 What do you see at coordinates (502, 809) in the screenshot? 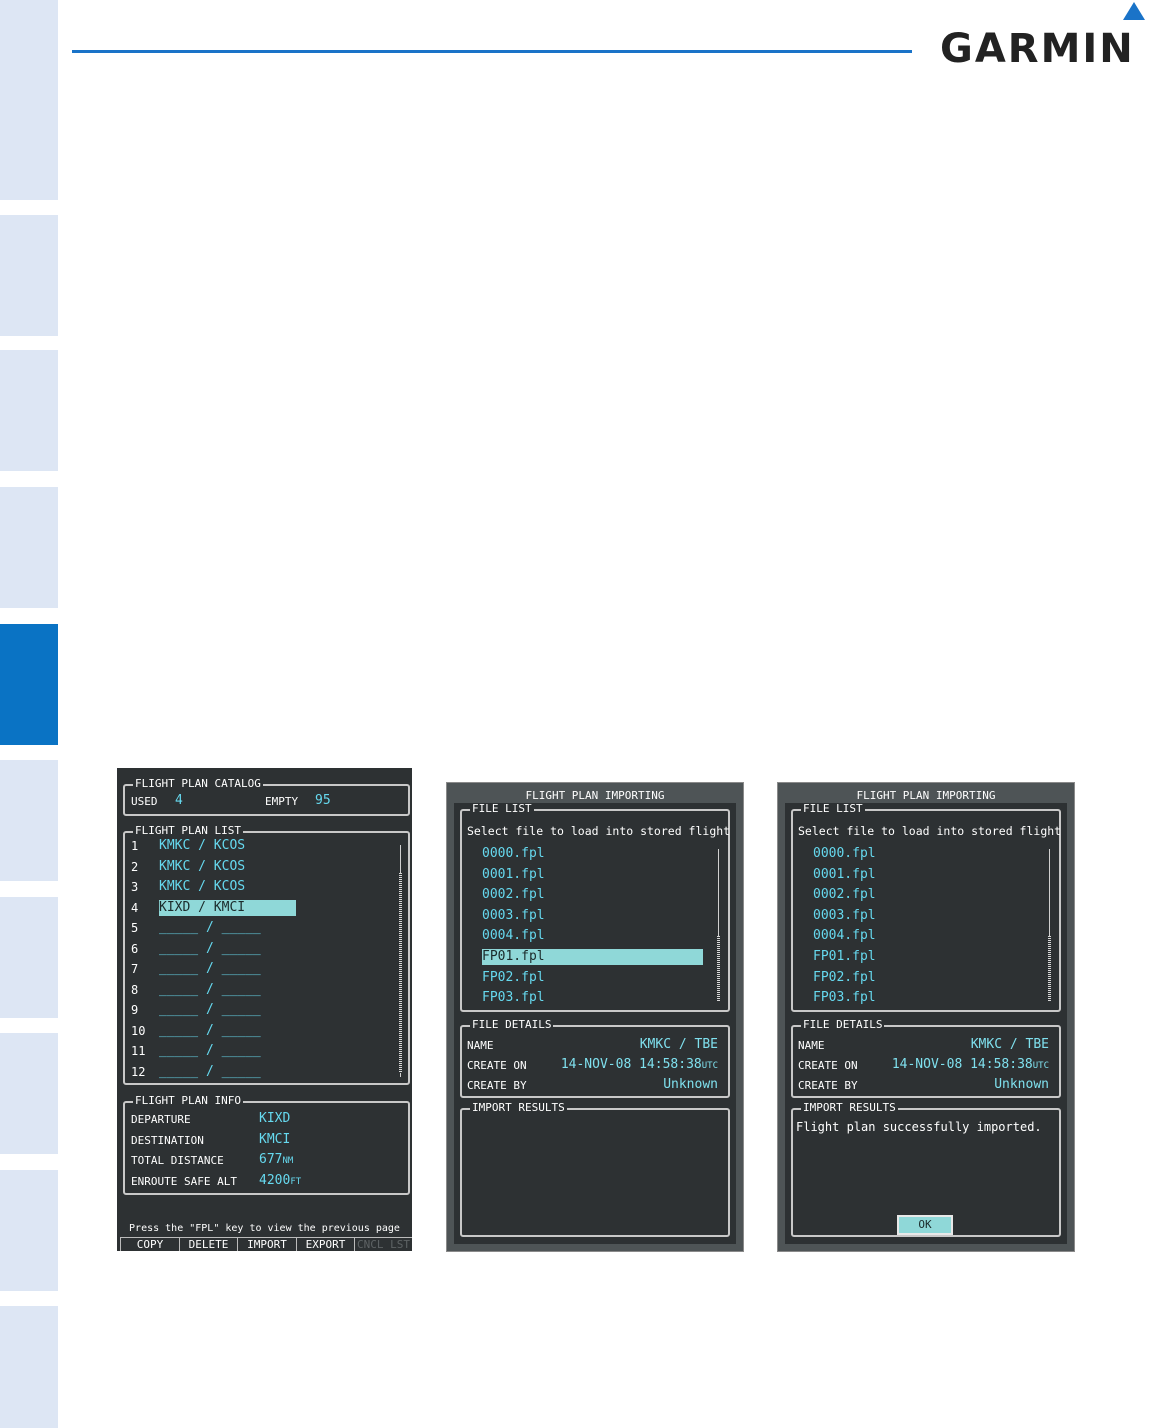
I see `file-list-title: FILE LIST` at bounding box center [502, 809].